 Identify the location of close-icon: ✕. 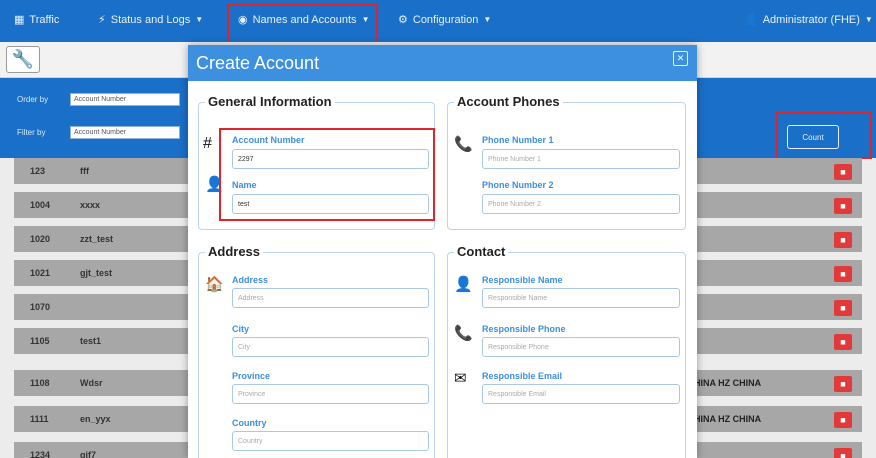
(680, 58).